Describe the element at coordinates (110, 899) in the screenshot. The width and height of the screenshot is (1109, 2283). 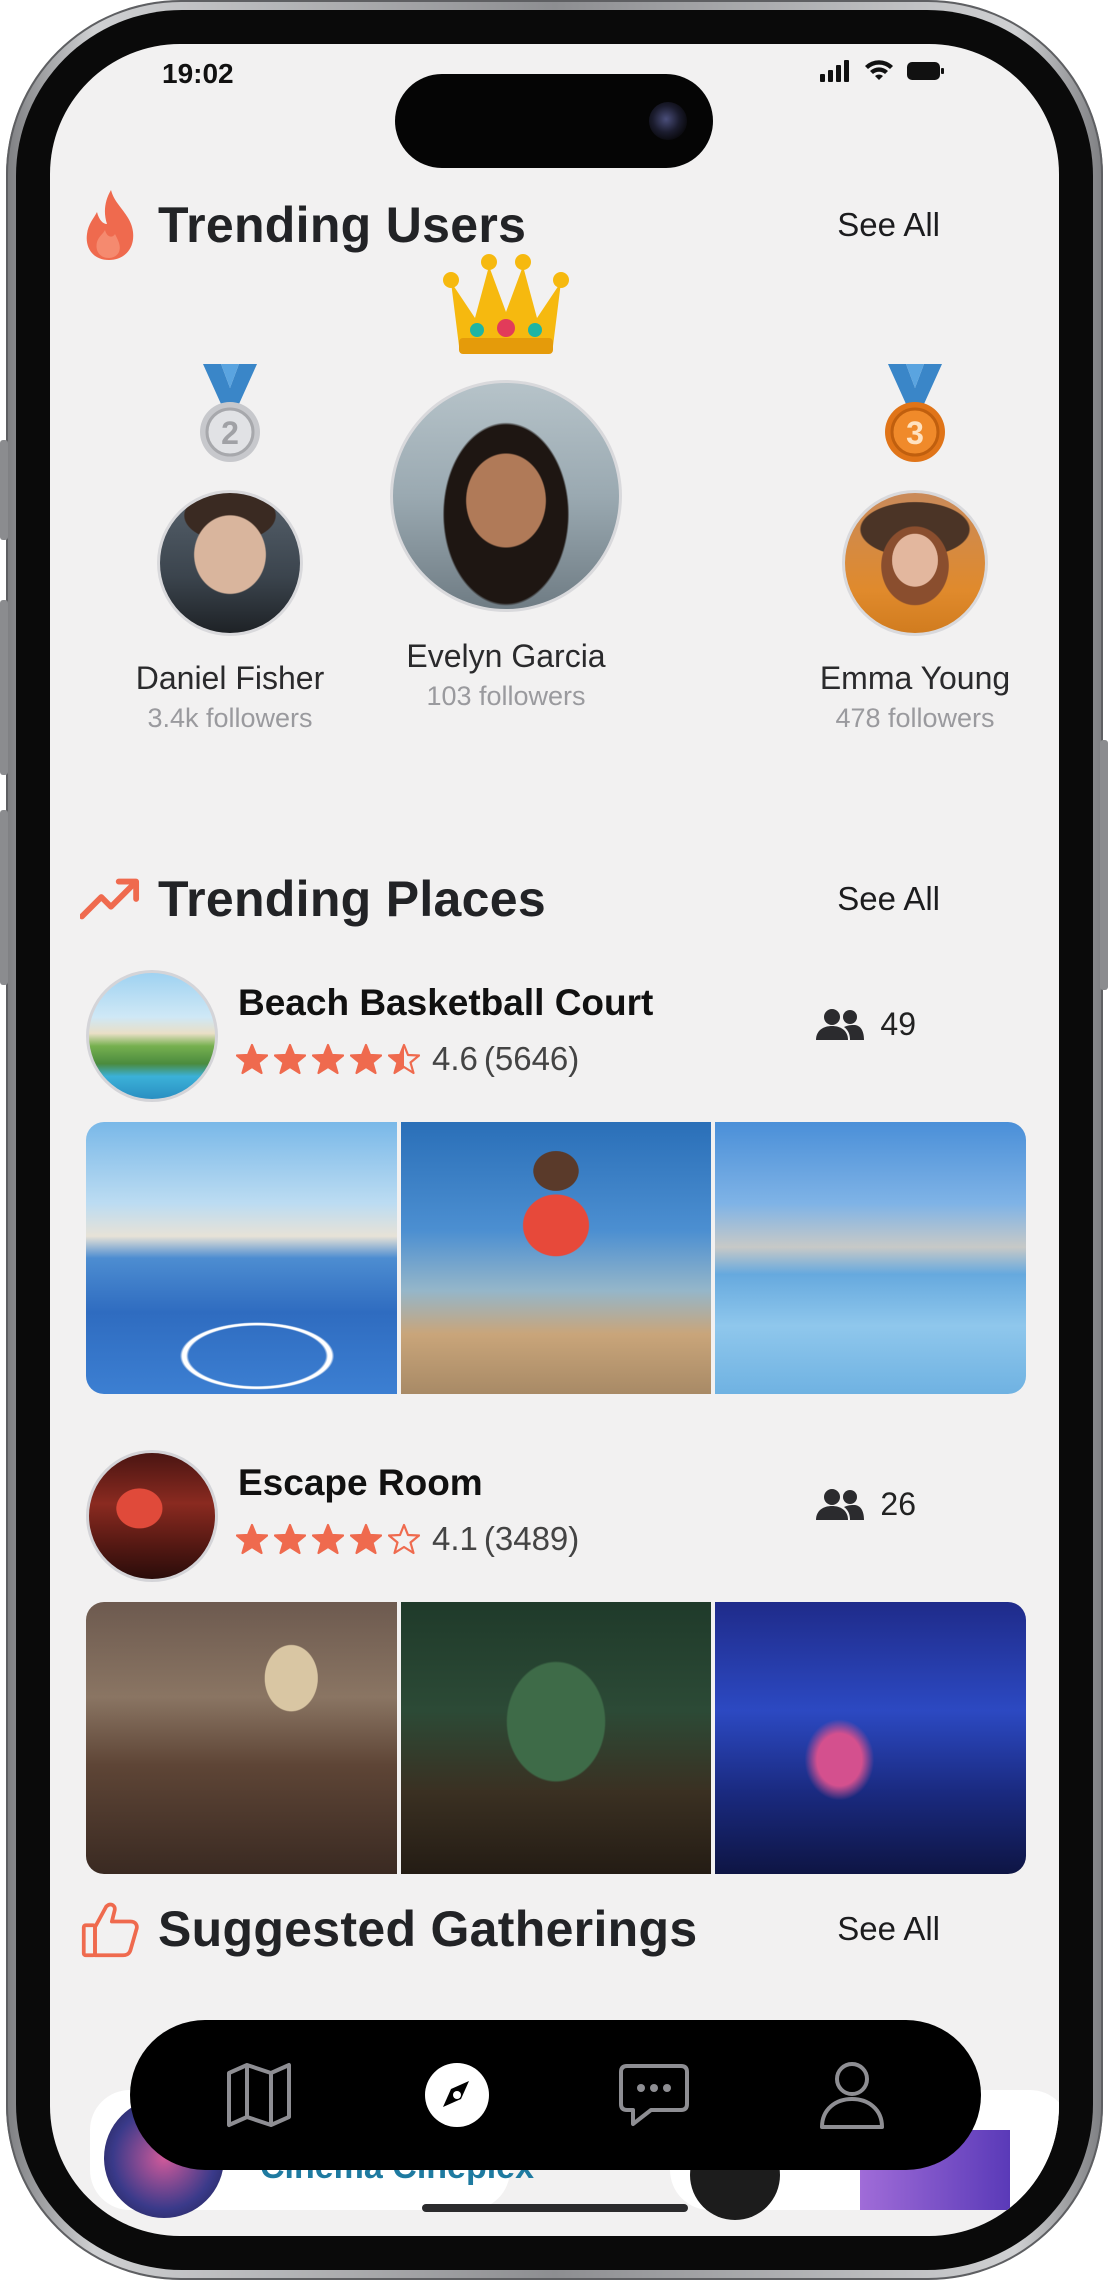
I see `trending-up-icon` at that location.